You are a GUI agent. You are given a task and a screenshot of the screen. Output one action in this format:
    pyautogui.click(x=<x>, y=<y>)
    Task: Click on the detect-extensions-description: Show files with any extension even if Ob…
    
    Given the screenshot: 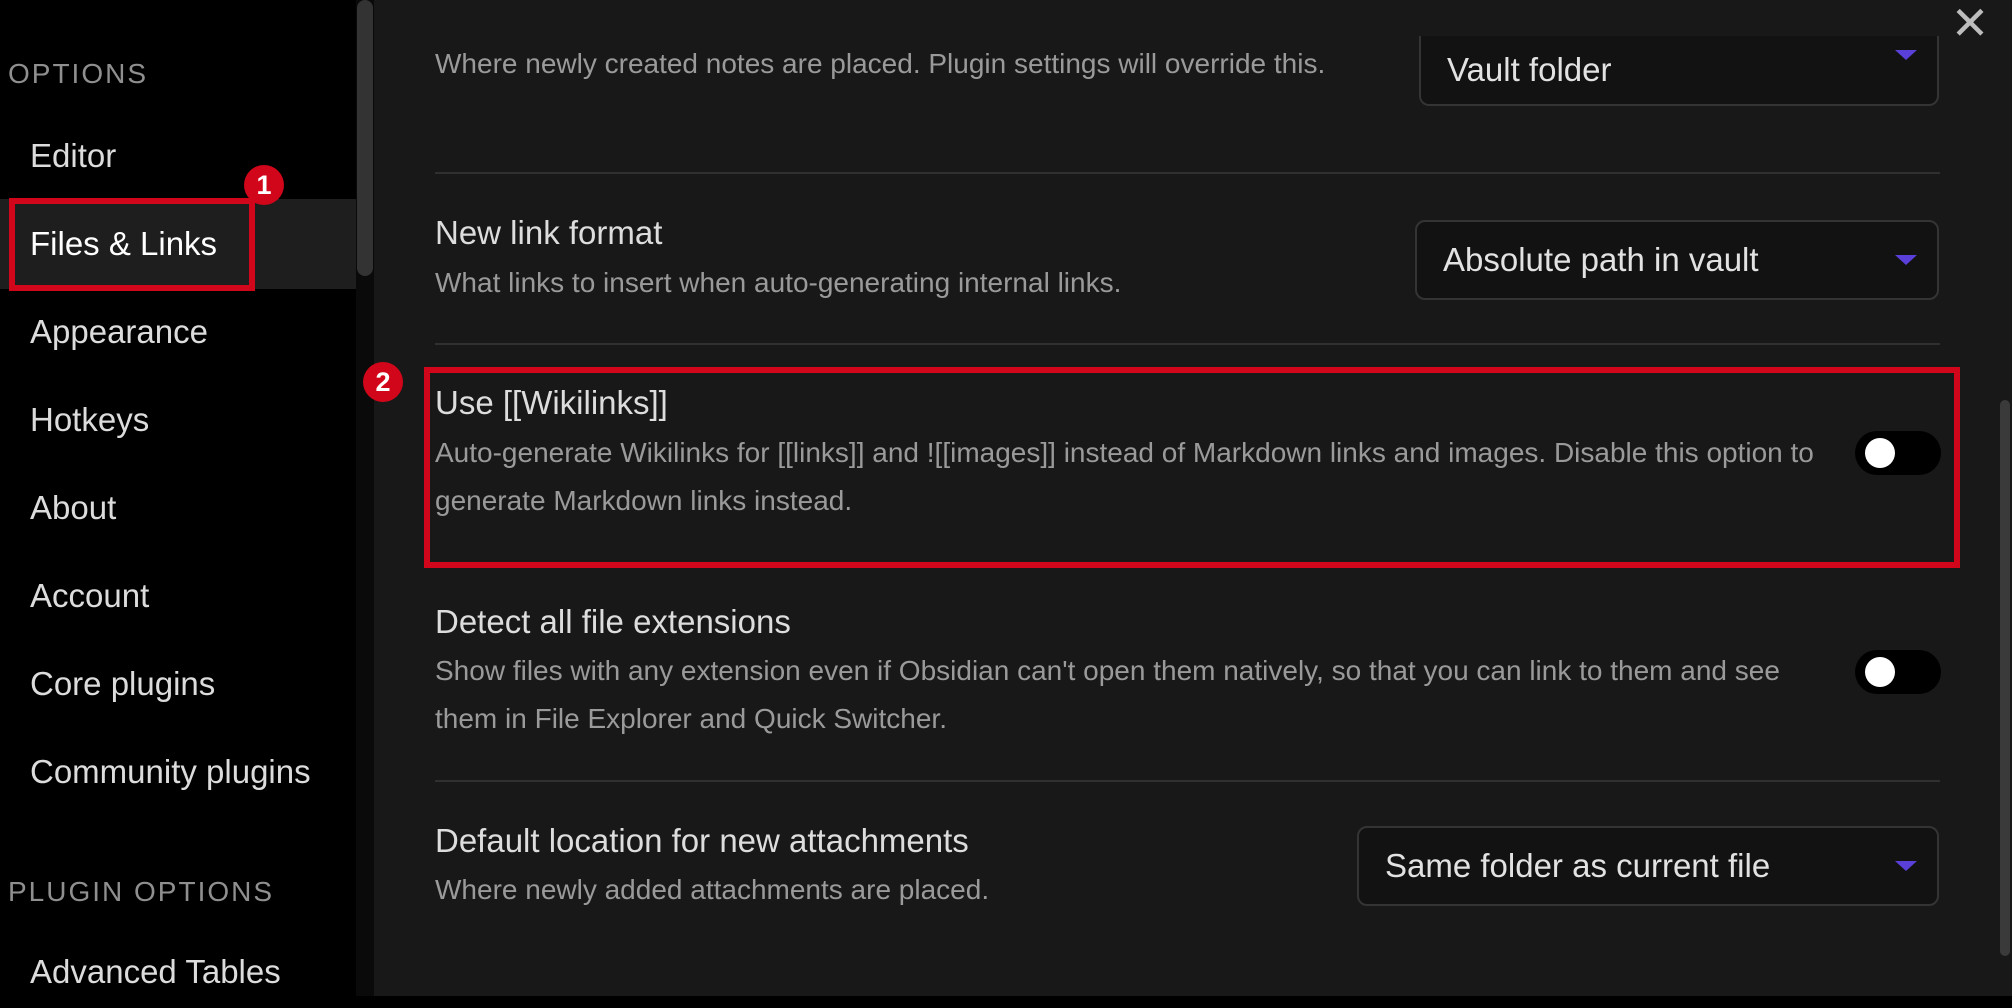 What is the action you would take?
    pyautogui.click(x=1107, y=694)
    